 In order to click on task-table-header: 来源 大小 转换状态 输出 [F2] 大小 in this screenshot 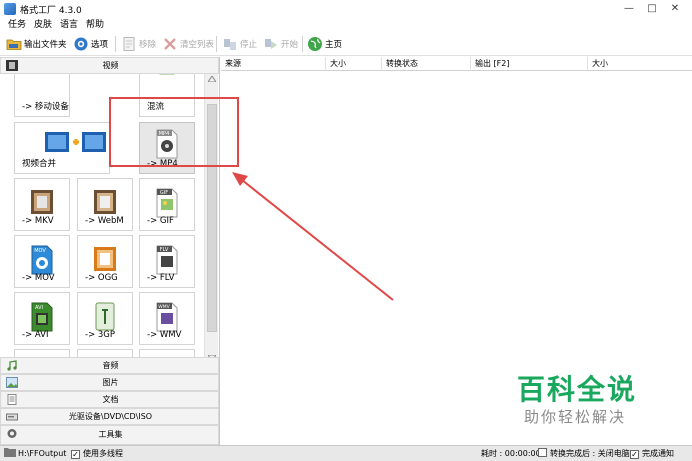, I will do `click(456, 64)`.